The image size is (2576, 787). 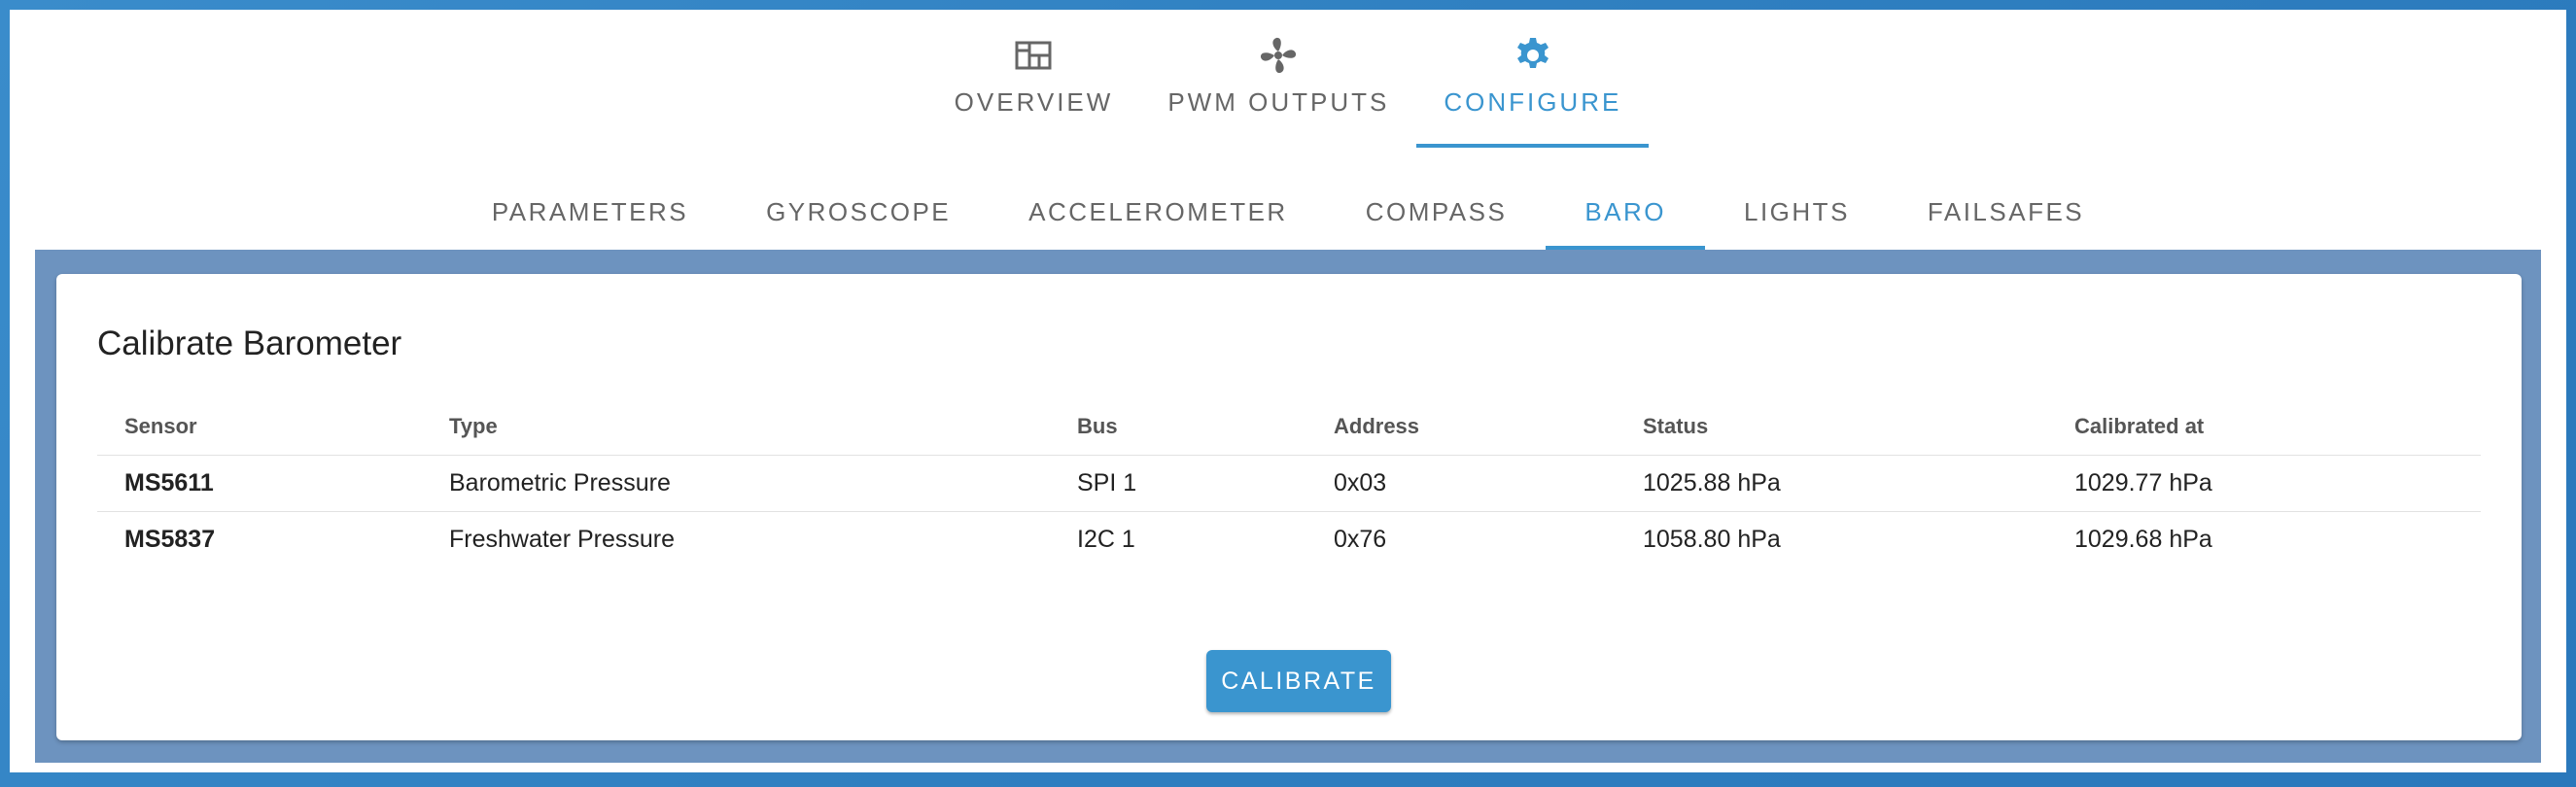 What do you see at coordinates (1278, 102) in the screenshot?
I see `tab-pwm-outputs-label: PWM OUTPUTS` at bounding box center [1278, 102].